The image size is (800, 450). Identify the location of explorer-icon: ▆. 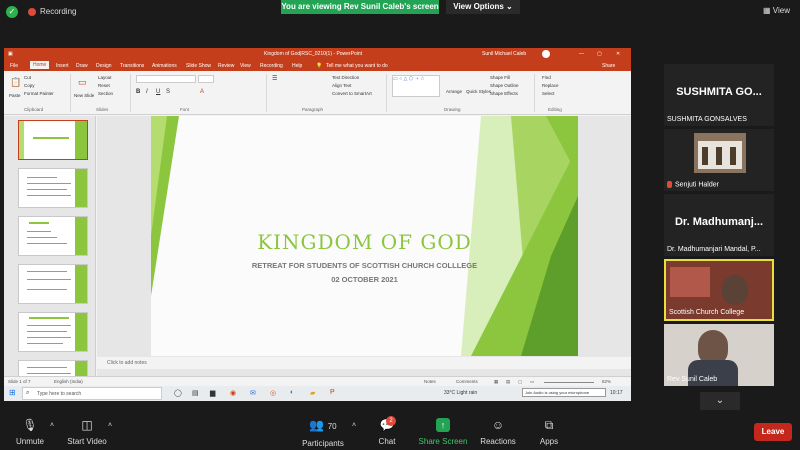
(212, 393).